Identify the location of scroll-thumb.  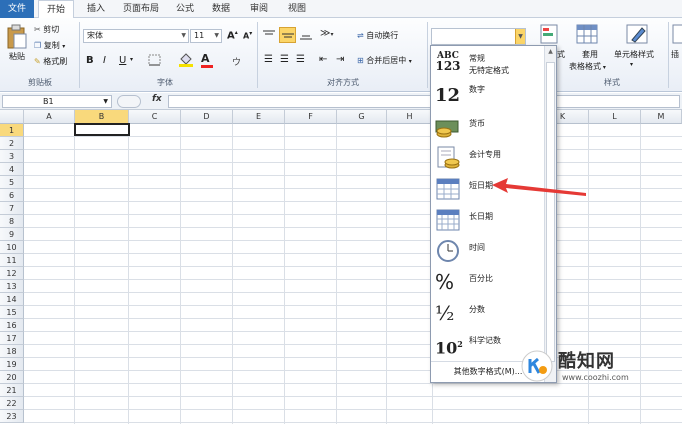
(550, 212).